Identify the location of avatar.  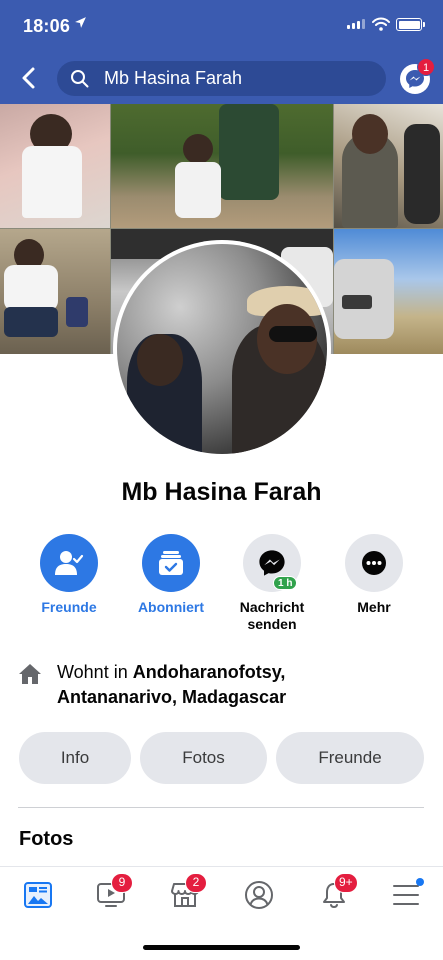
(222, 349).